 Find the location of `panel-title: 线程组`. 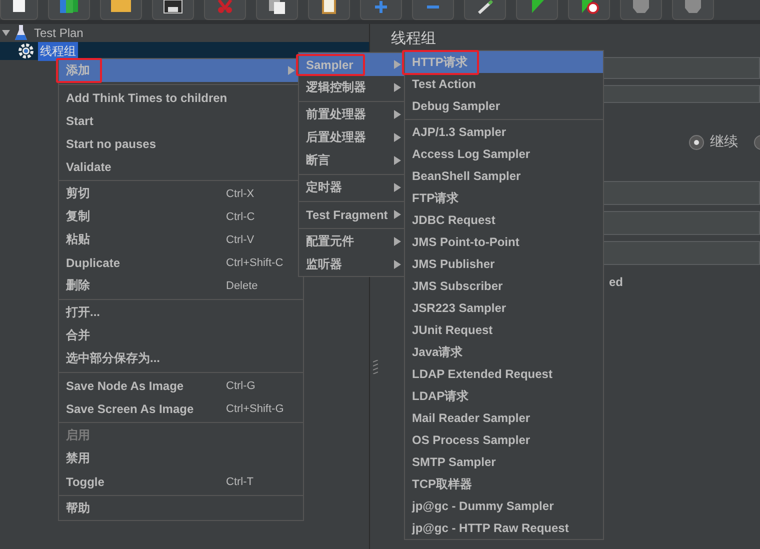

panel-title: 线程组 is located at coordinates (414, 39).